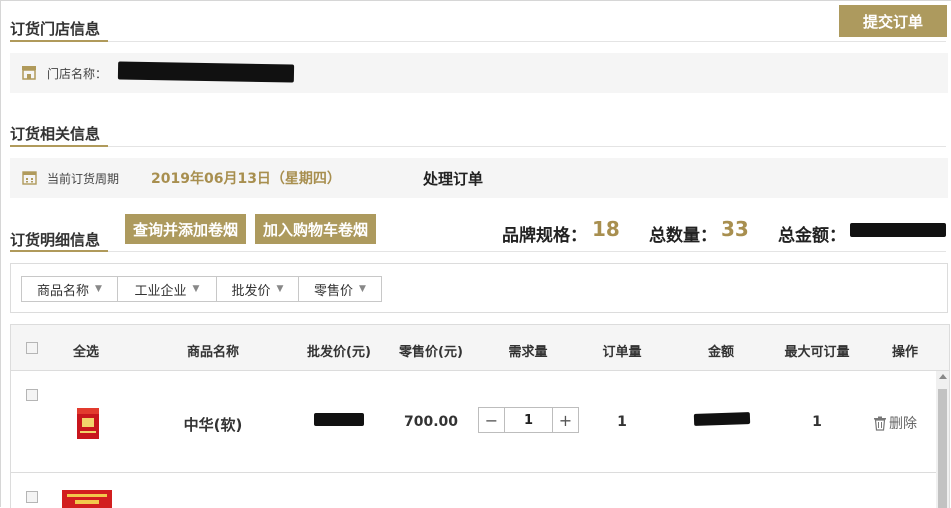 This screenshot has height=508, width=951. What do you see at coordinates (527, 251) in the screenshot?
I see `details-section-divider` at bounding box center [527, 251].